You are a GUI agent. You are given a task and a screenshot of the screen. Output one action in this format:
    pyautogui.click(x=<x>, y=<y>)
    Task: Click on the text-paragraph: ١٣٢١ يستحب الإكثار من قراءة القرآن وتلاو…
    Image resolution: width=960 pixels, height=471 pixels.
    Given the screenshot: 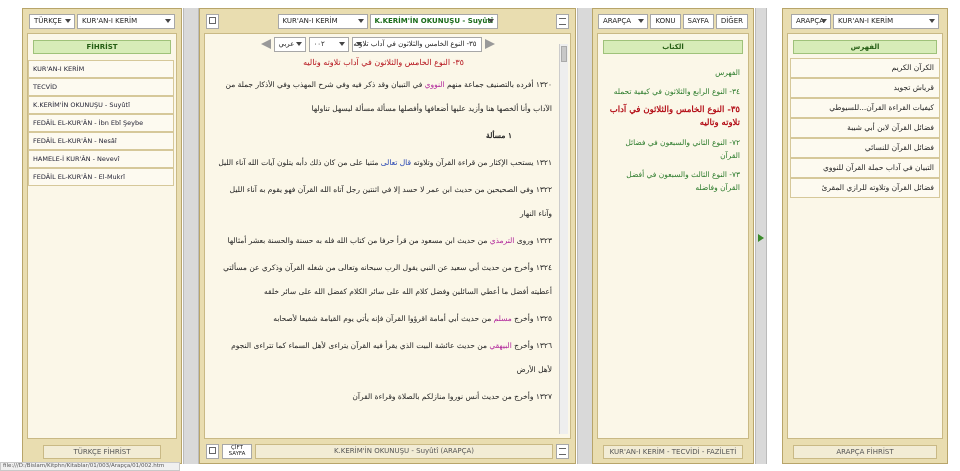 What is the action you would take?
    pyautogui.click(x=383, y=163)
    